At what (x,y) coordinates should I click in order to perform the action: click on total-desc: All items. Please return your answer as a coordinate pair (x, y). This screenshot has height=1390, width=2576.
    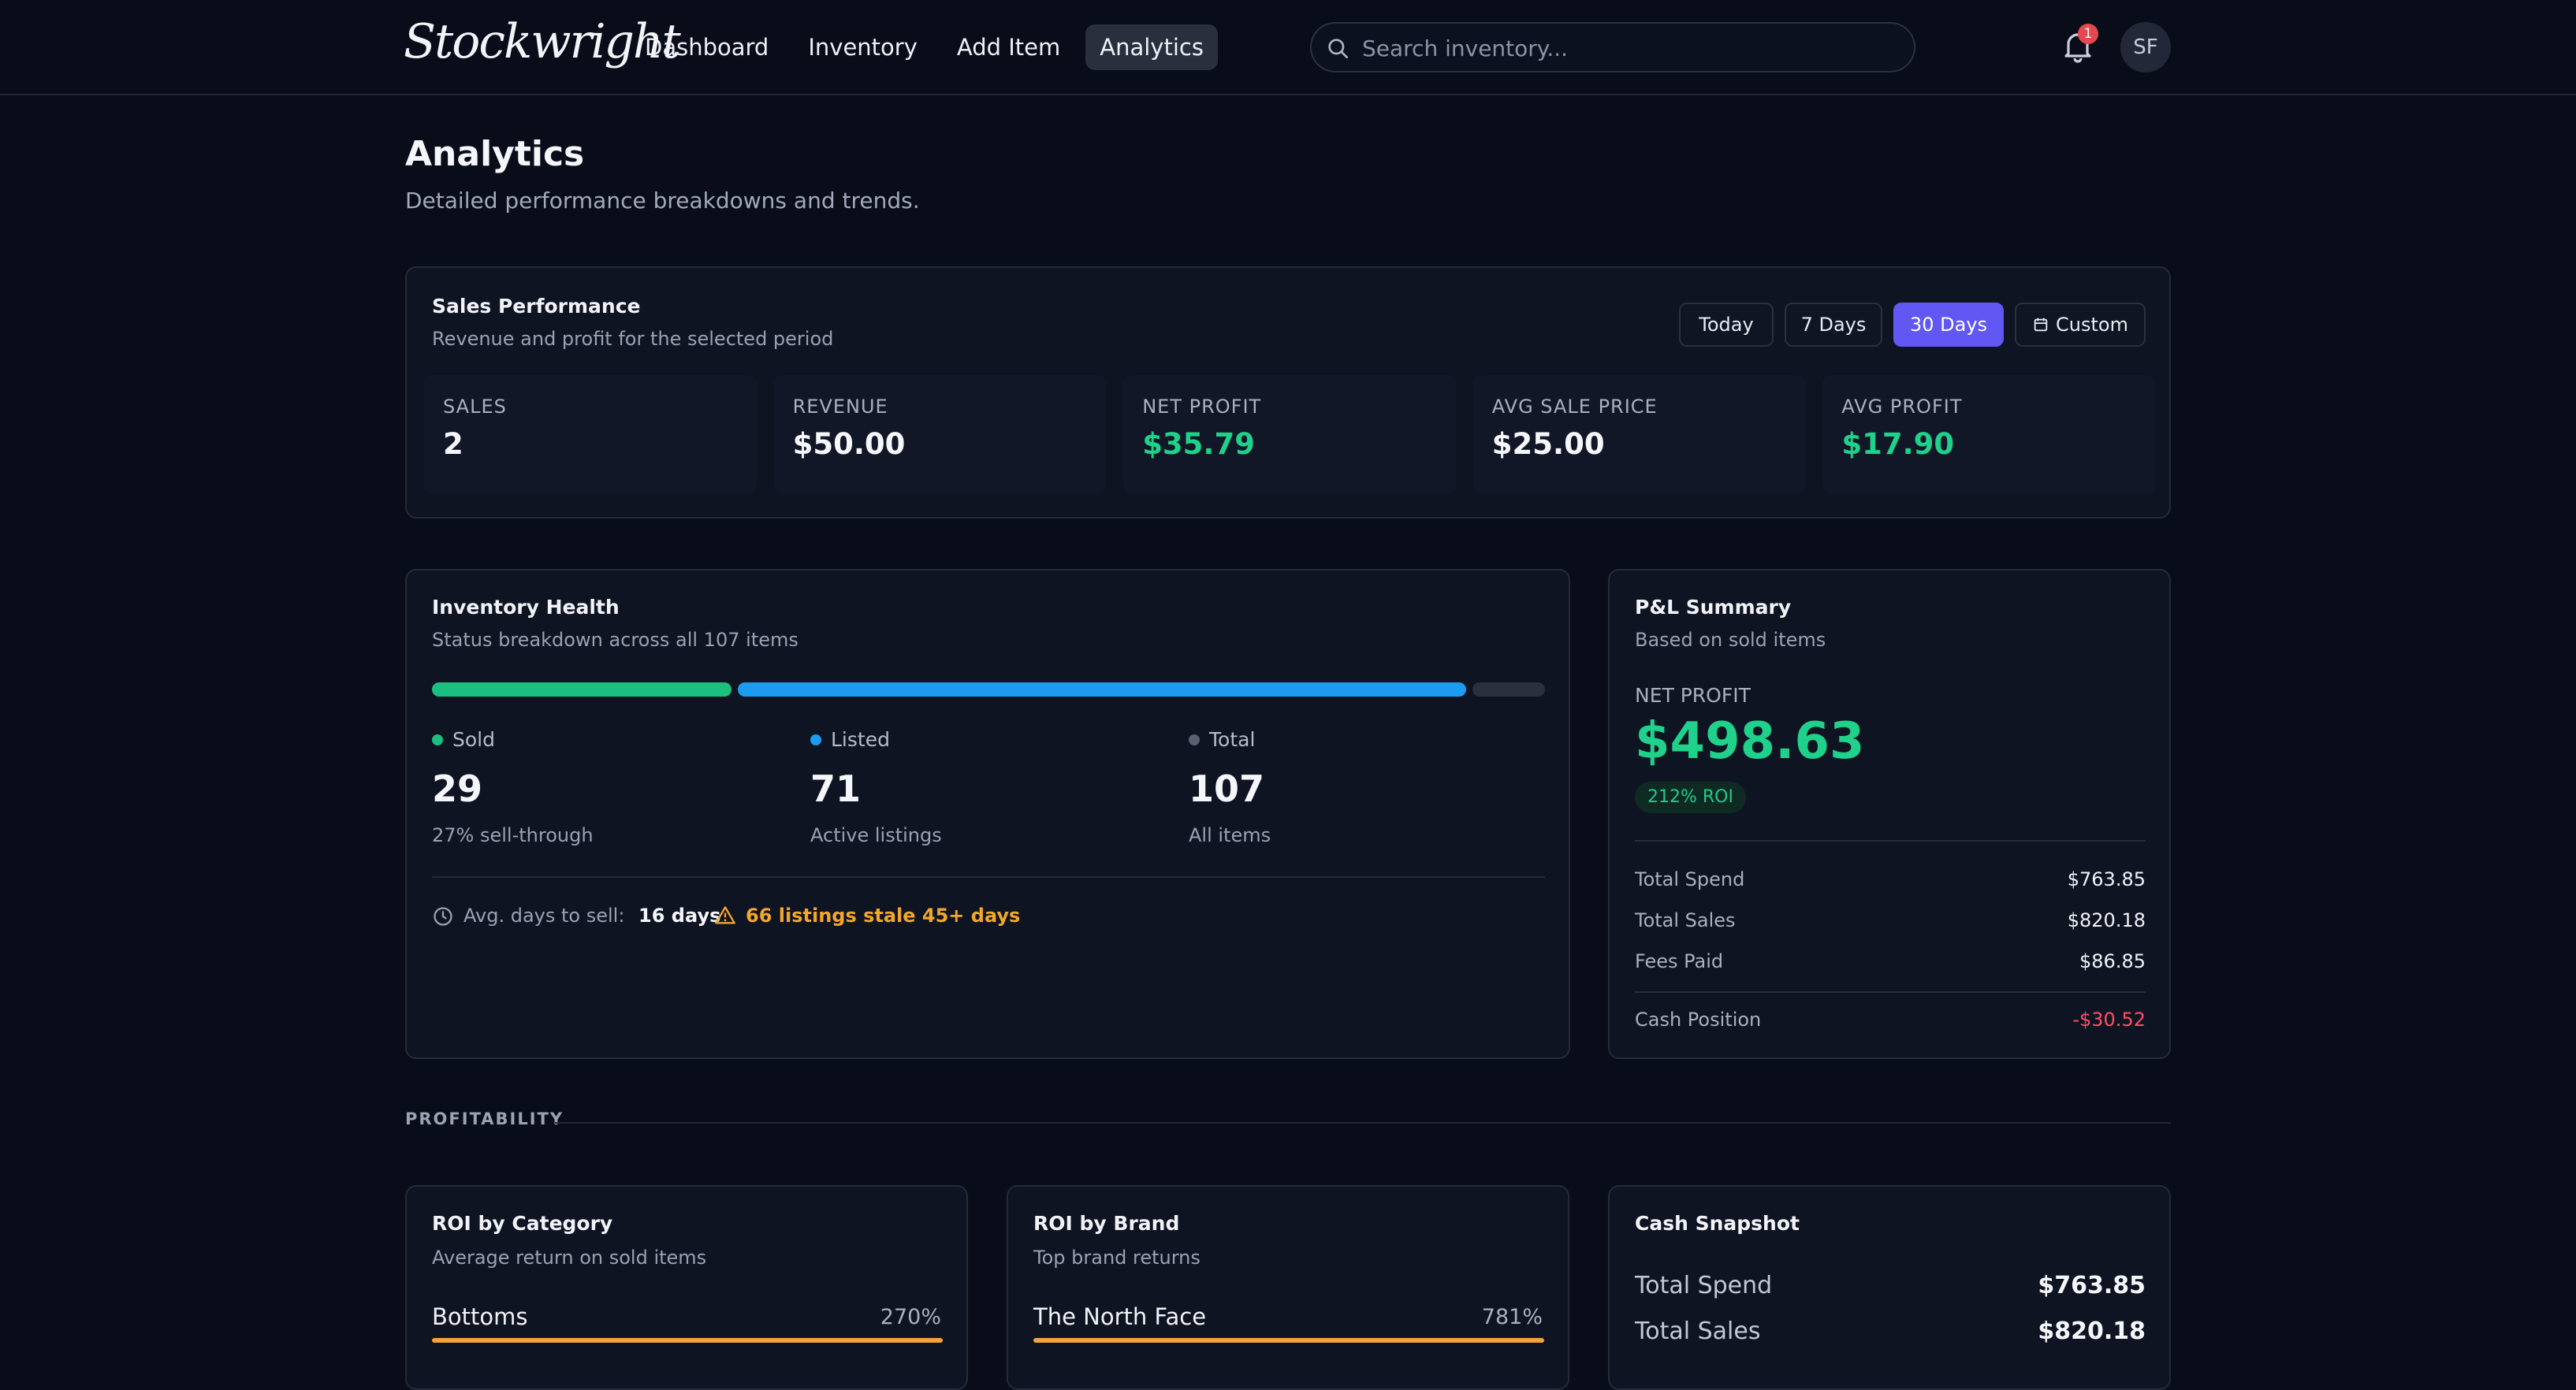
    Looking at the image, I should click on (1230, 835).